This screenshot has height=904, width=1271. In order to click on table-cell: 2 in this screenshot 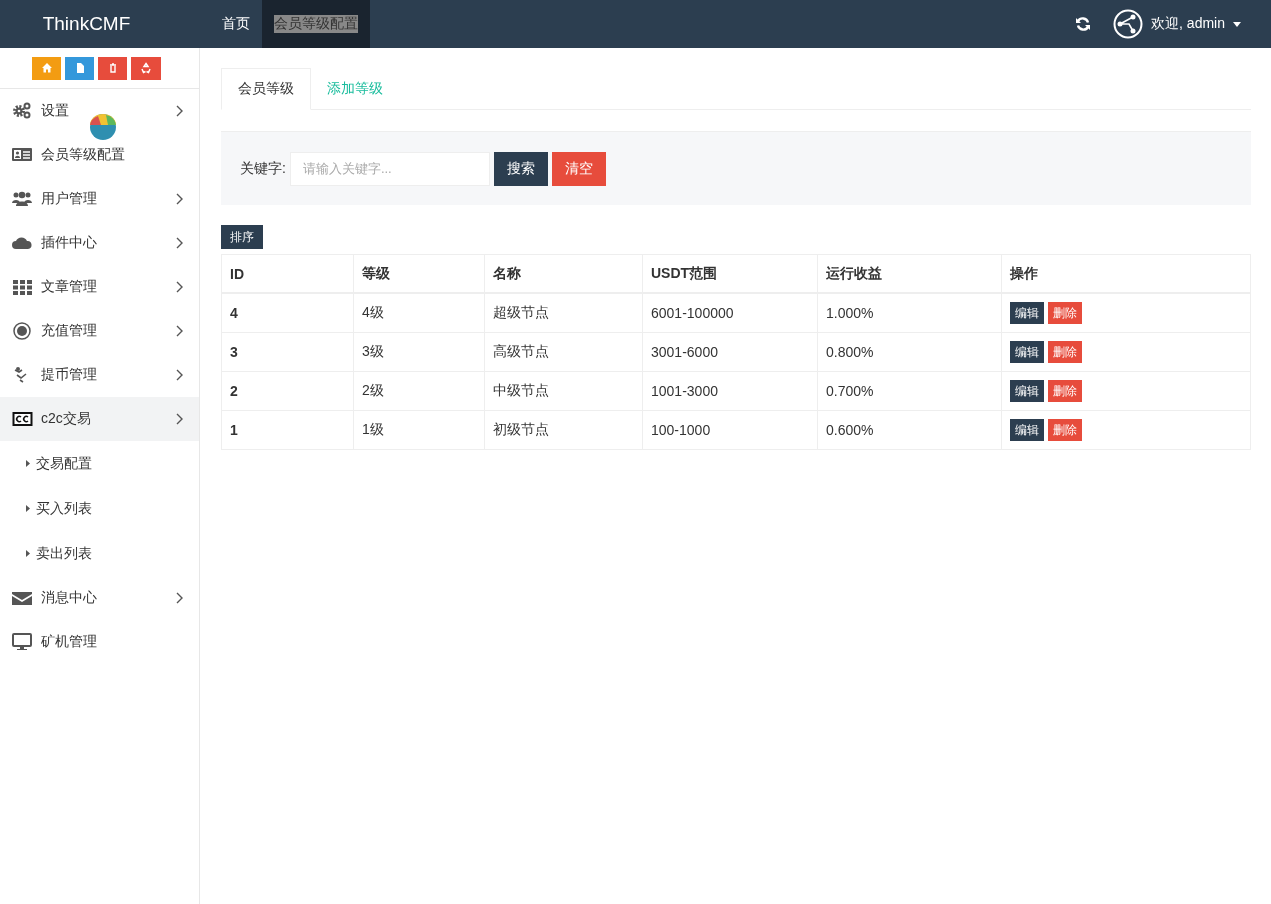, I will do `click(287, 391)`.